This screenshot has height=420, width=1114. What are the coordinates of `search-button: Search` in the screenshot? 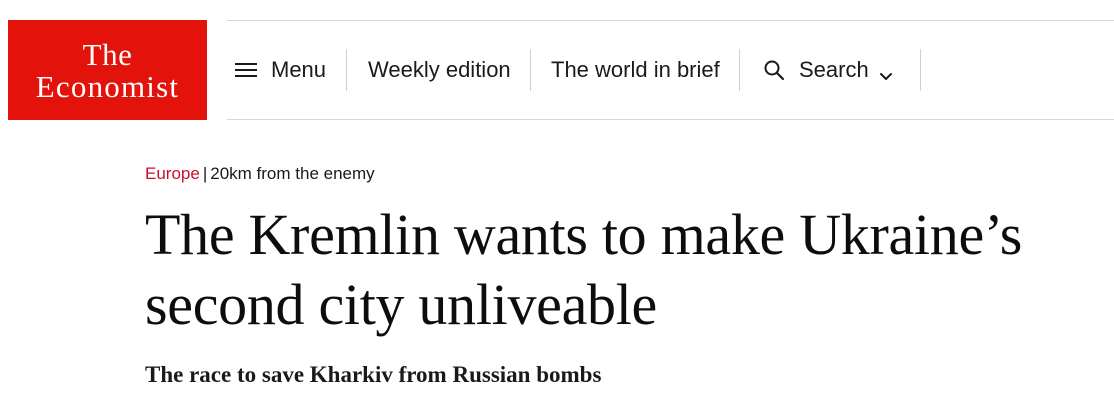 It's located at (828, 70).